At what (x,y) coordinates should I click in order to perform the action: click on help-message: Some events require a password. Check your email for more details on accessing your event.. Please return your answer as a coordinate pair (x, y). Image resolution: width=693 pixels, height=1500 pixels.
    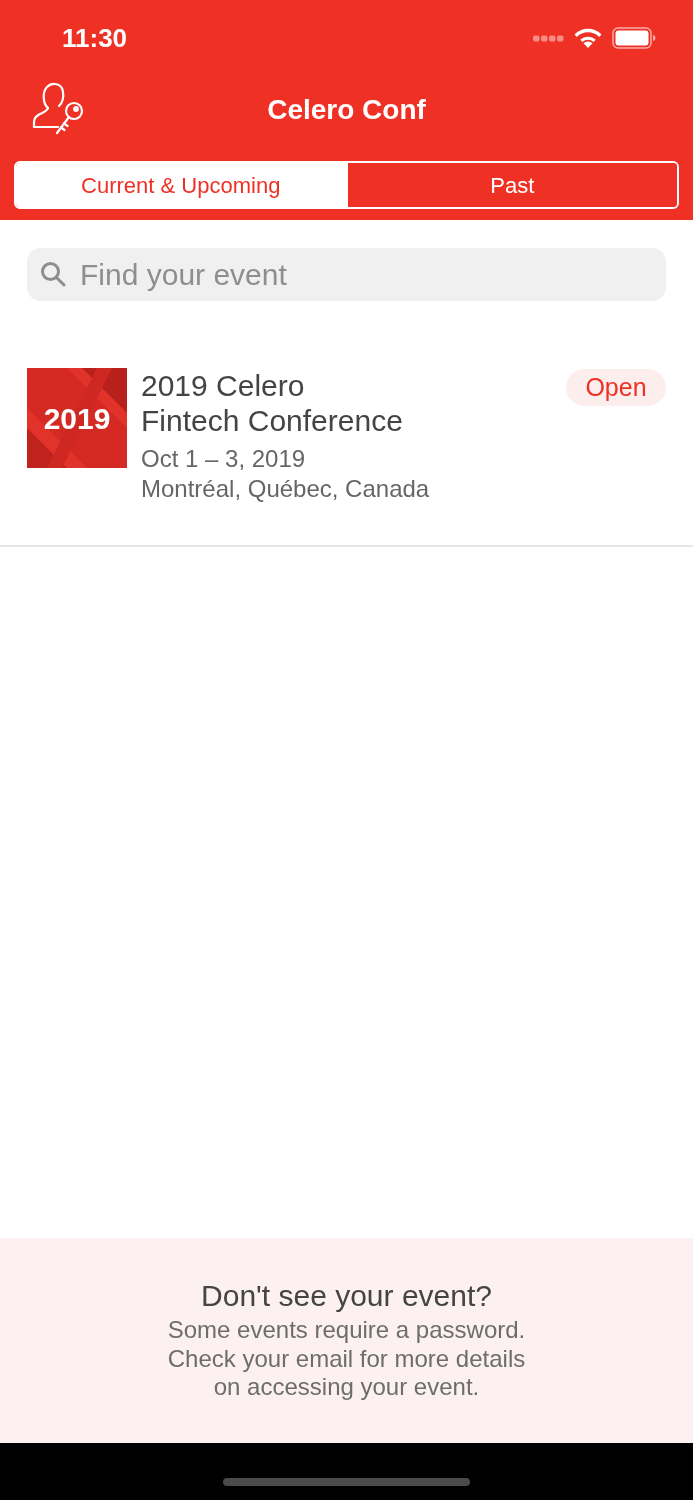
    Looking at the image, I should click on (346, 1359).